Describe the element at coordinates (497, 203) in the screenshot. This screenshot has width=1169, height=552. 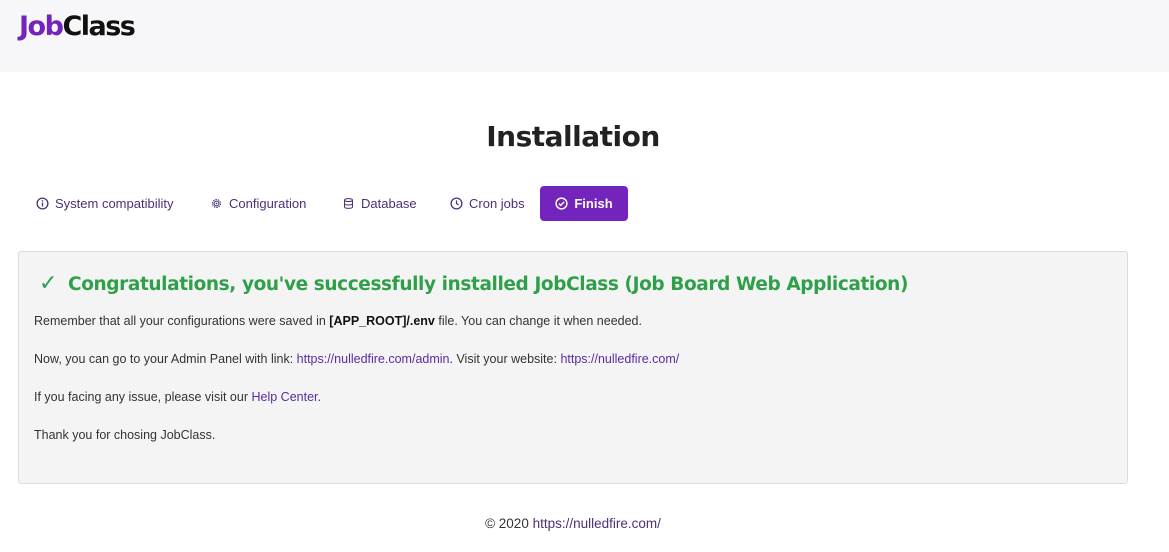
I see `step-label: Cron jobs` at that location.